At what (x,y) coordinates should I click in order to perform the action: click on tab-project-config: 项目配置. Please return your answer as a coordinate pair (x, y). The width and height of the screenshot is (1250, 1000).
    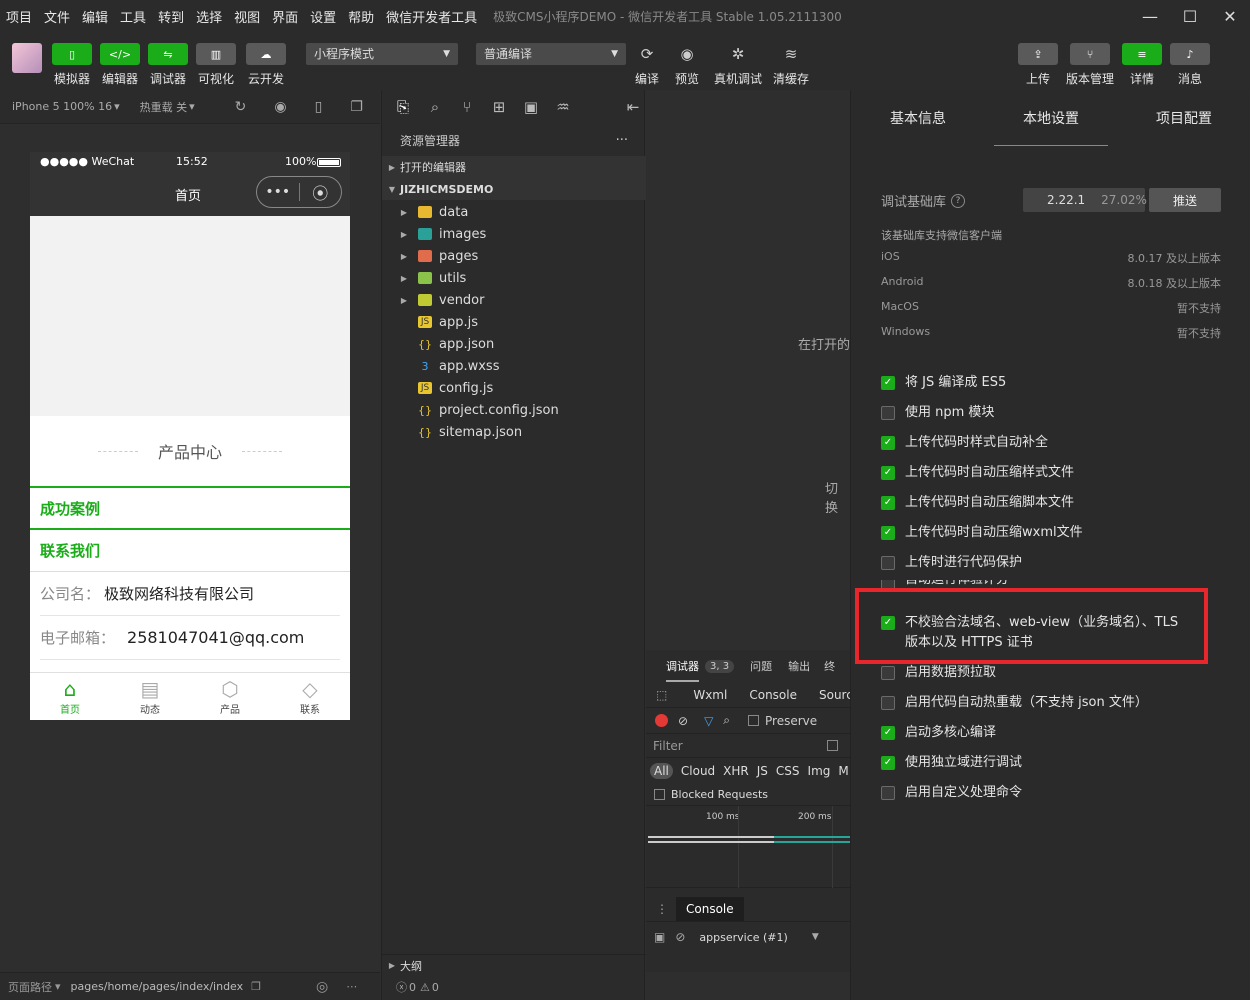
    Looking at the image, I should click on (1184, 118).